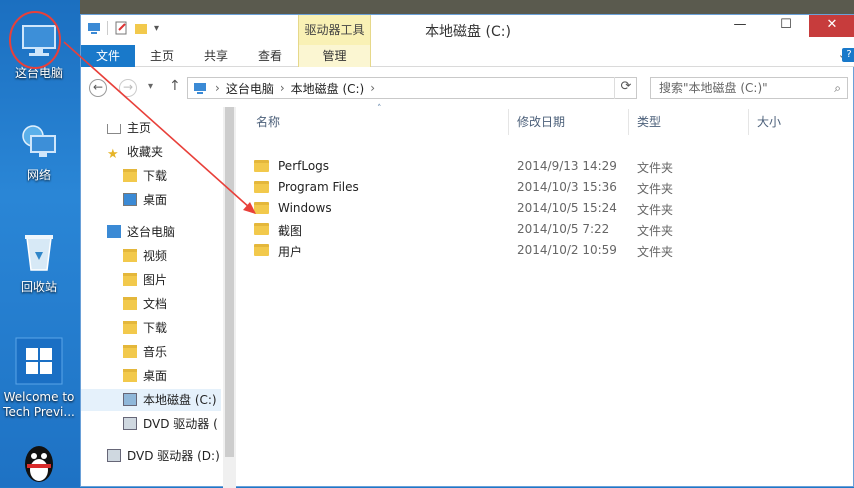  Describe the element at coordinates (270, 56) in the screenshot. I see `tab-view: 查看` at that location.